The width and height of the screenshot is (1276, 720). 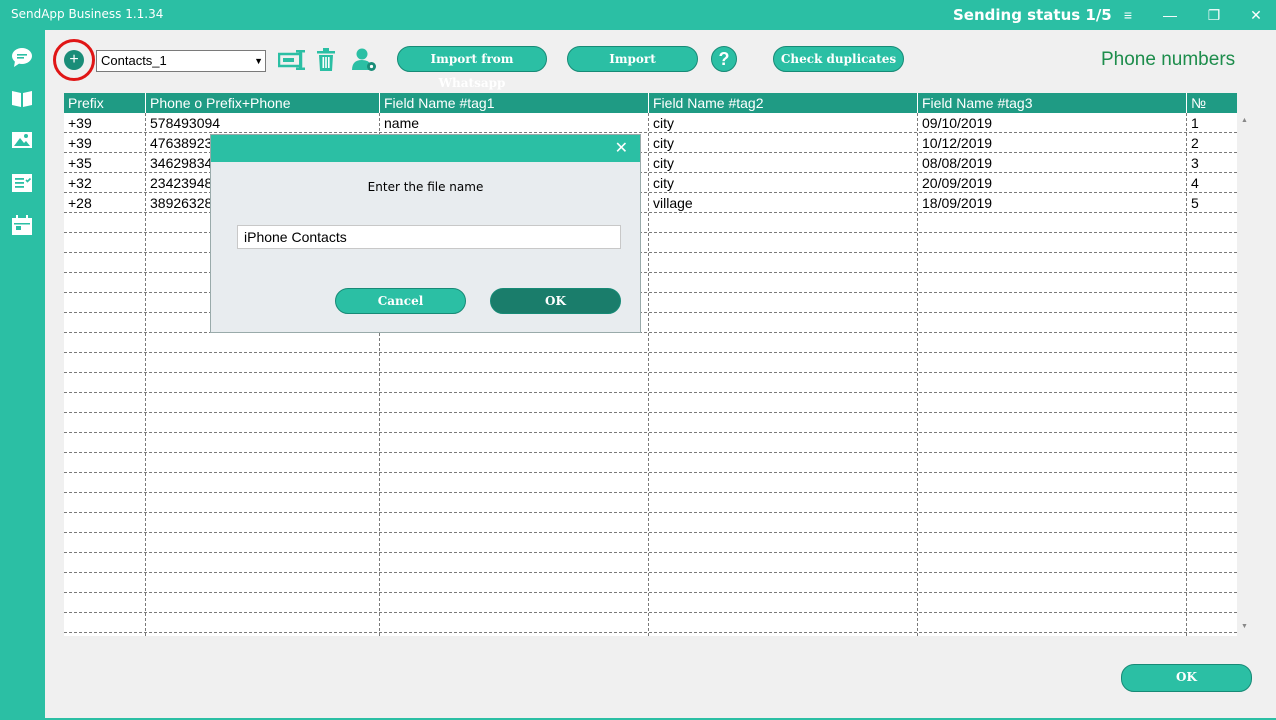 What do you see at coordinates (22, 183) in the screenshot?
I see `checklist-icon` at bounding box center [22, 183].